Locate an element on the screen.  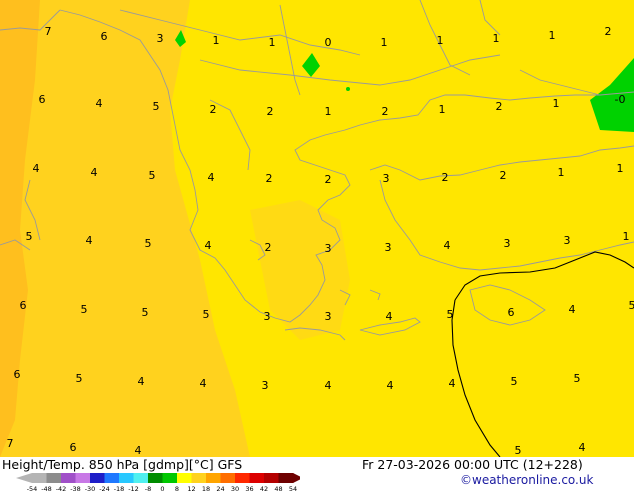
temperature-label: -0 is located at coordinates (620, 99).